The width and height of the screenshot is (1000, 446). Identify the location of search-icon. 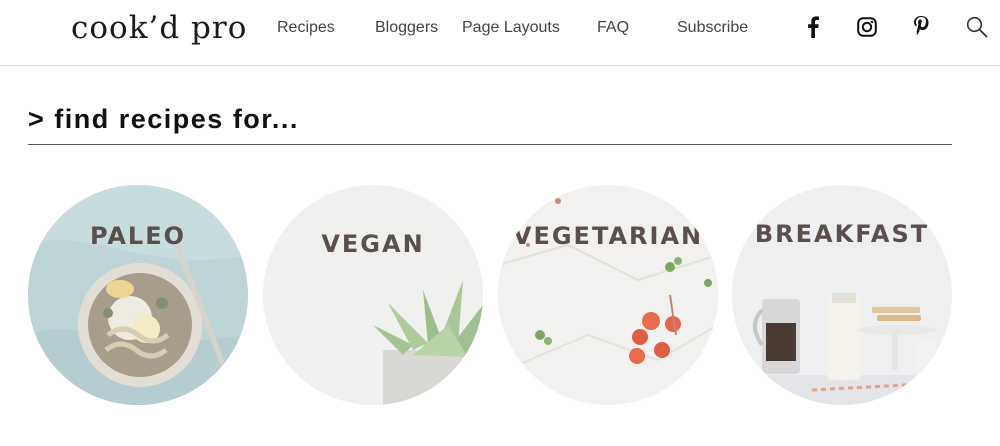
(977, 27).